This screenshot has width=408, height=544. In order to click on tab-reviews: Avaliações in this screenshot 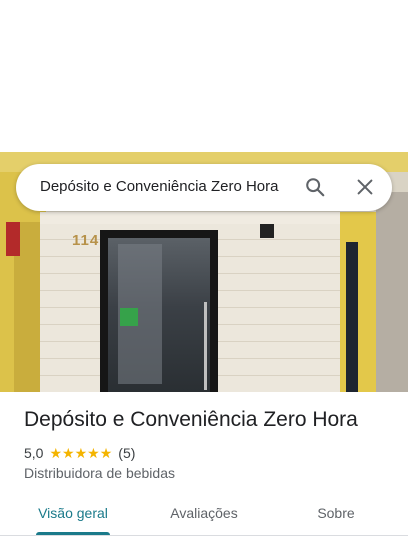, I will do `click(204, 518)`.